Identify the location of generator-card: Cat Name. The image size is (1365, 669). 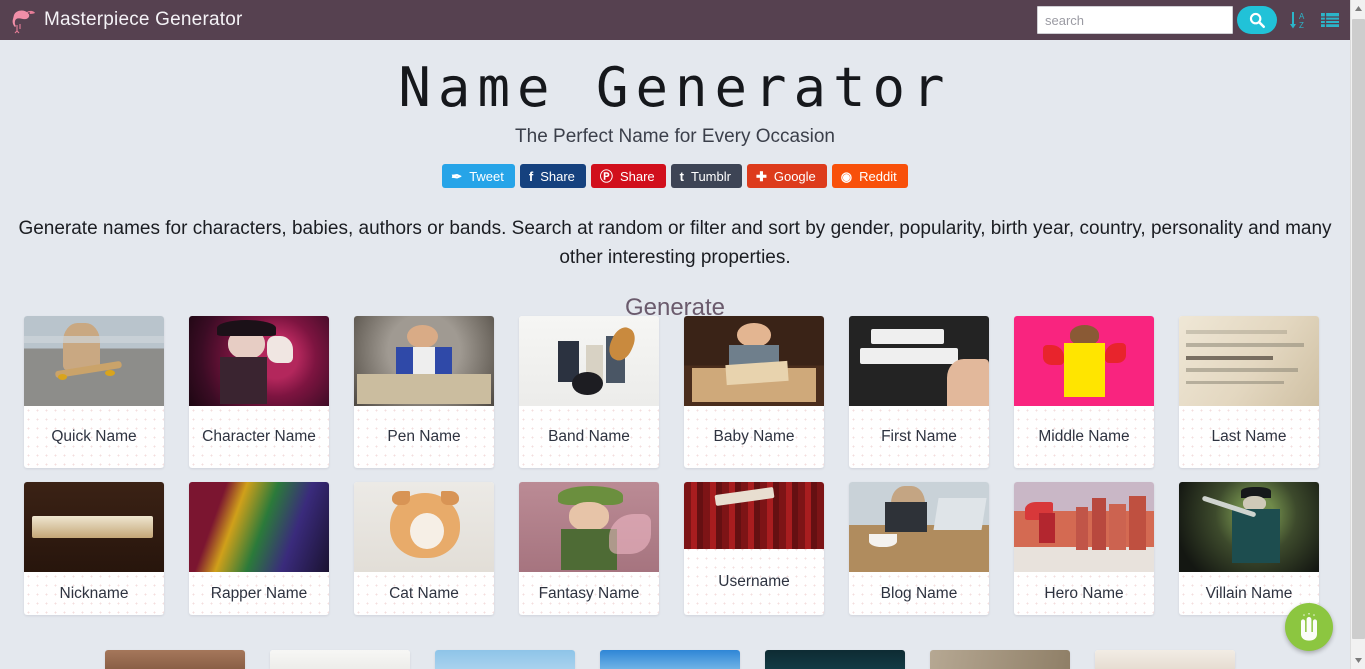
(424, 548).